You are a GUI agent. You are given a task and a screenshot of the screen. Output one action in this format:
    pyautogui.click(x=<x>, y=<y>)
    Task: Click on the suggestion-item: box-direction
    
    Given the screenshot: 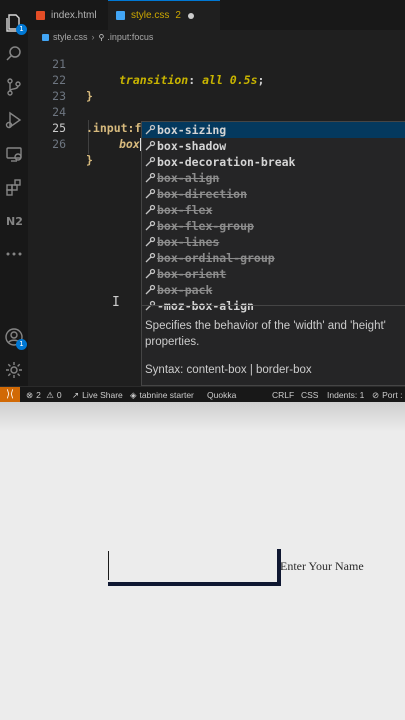 What is the action you would take?
    pyautogui.click(x=273, y=194)
    